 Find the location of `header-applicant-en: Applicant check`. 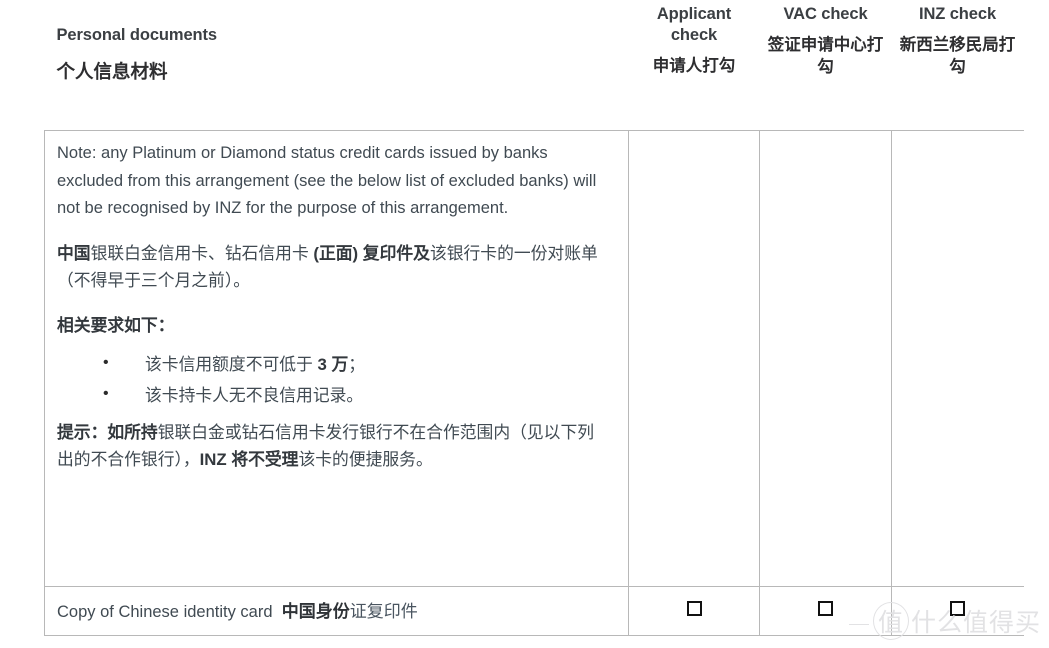

header-applicant-en: Applicant check is located at coordinates (694, 25).